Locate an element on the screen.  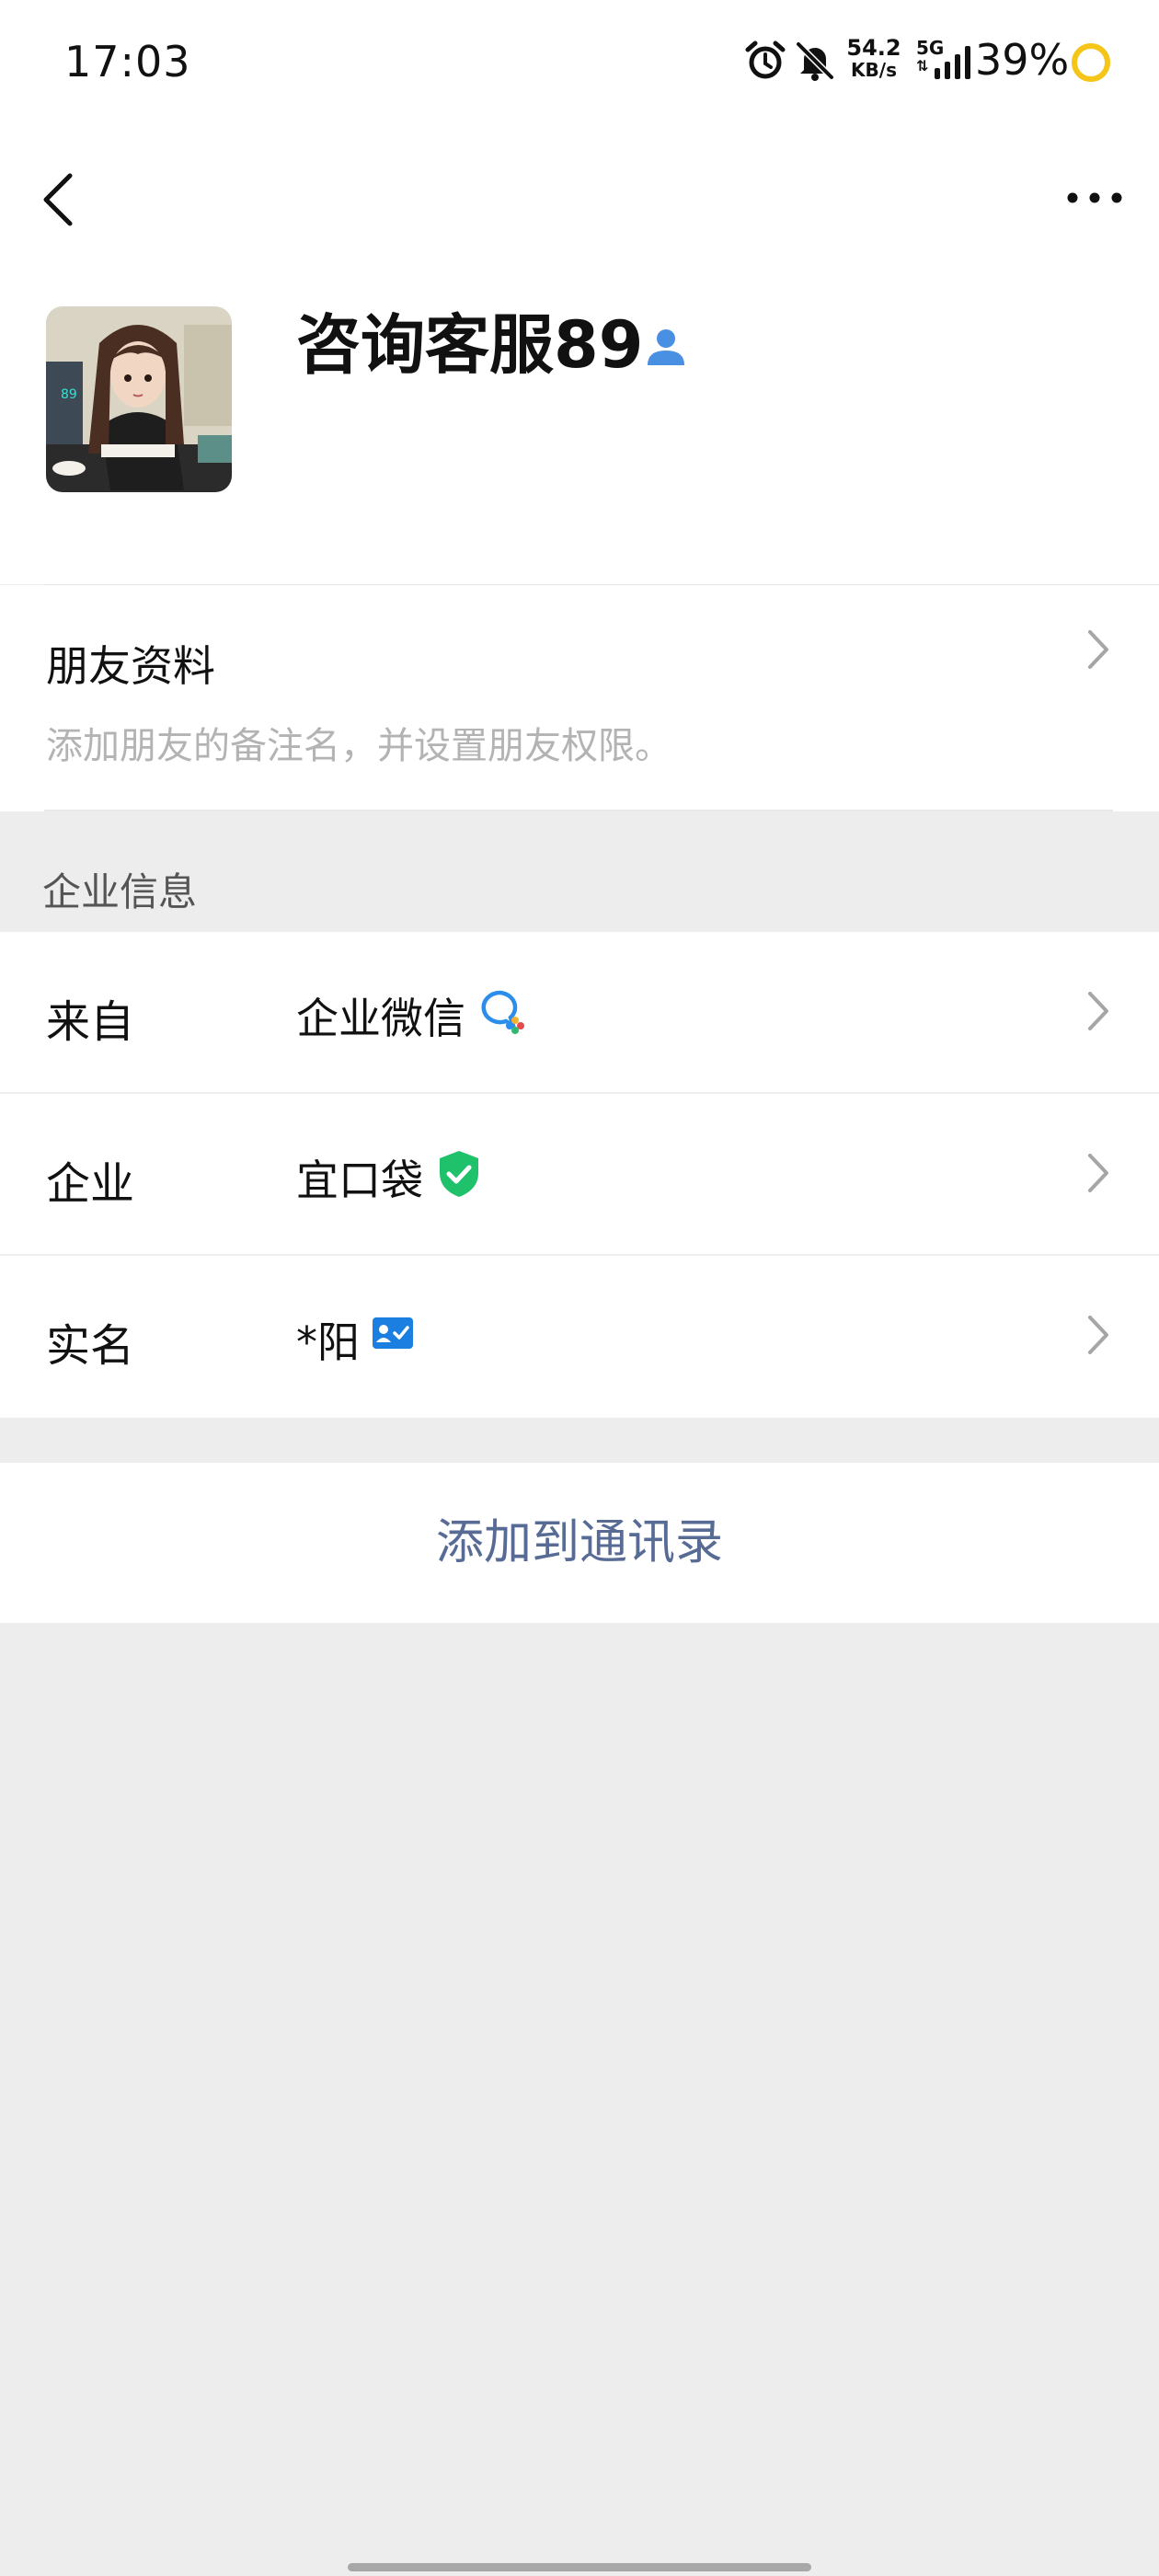
friend-info-title: 朋友资料 is located at coordinates (130, 666).